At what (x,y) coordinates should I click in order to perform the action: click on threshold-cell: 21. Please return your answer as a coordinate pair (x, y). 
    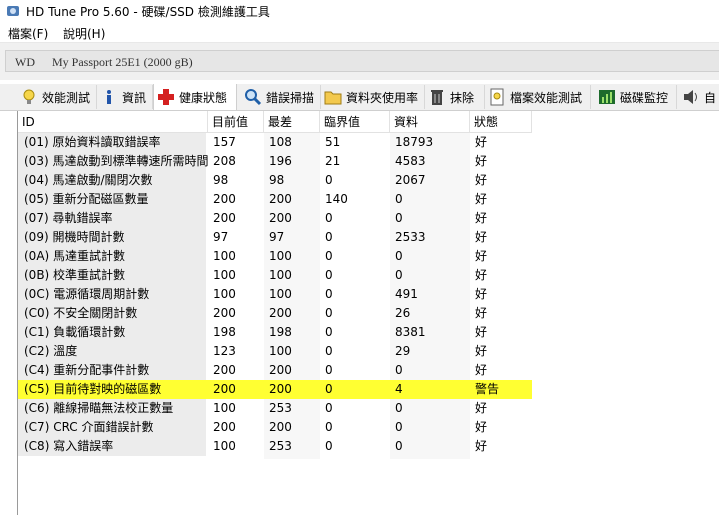
    Looking at the image, I should click on (333, 161).